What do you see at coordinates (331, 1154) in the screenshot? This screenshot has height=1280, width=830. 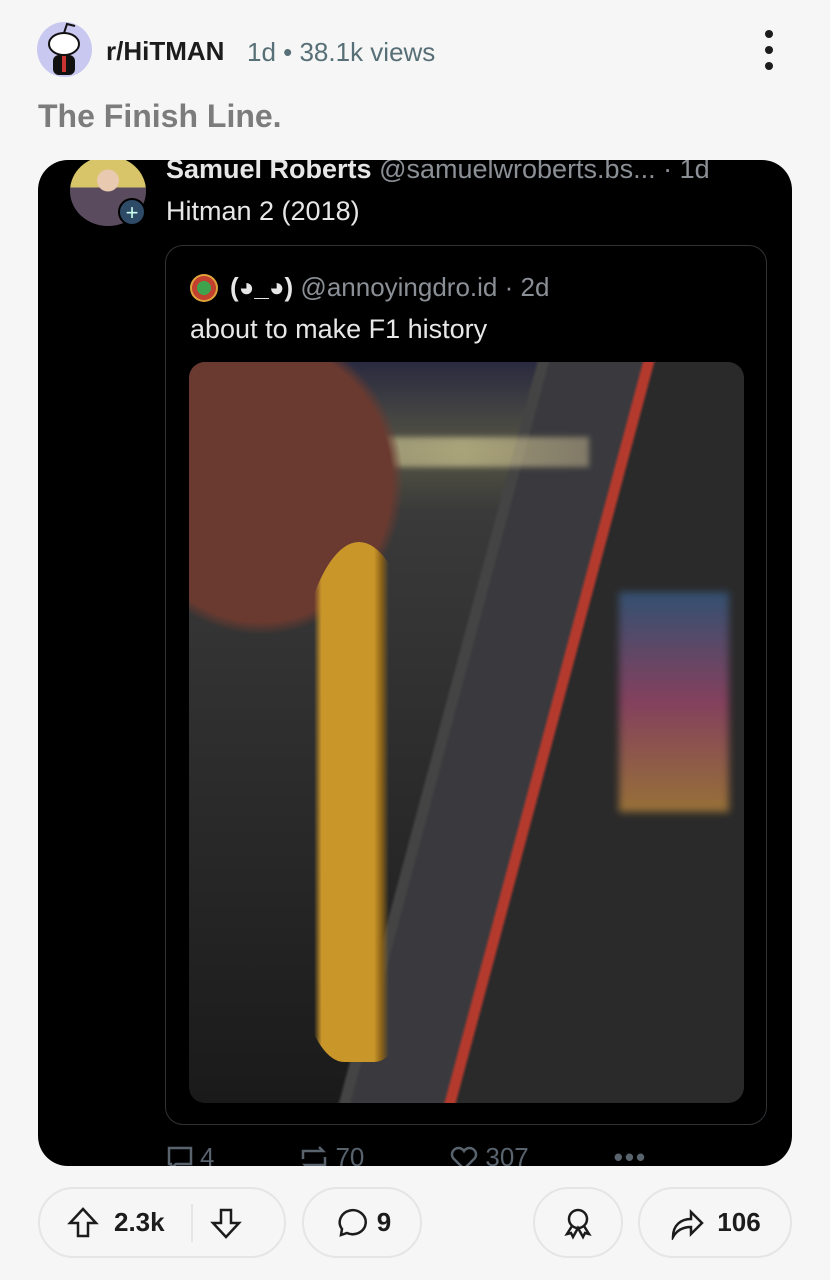 I see `reposts-stat: 70` at bounding box center [331, 1154].